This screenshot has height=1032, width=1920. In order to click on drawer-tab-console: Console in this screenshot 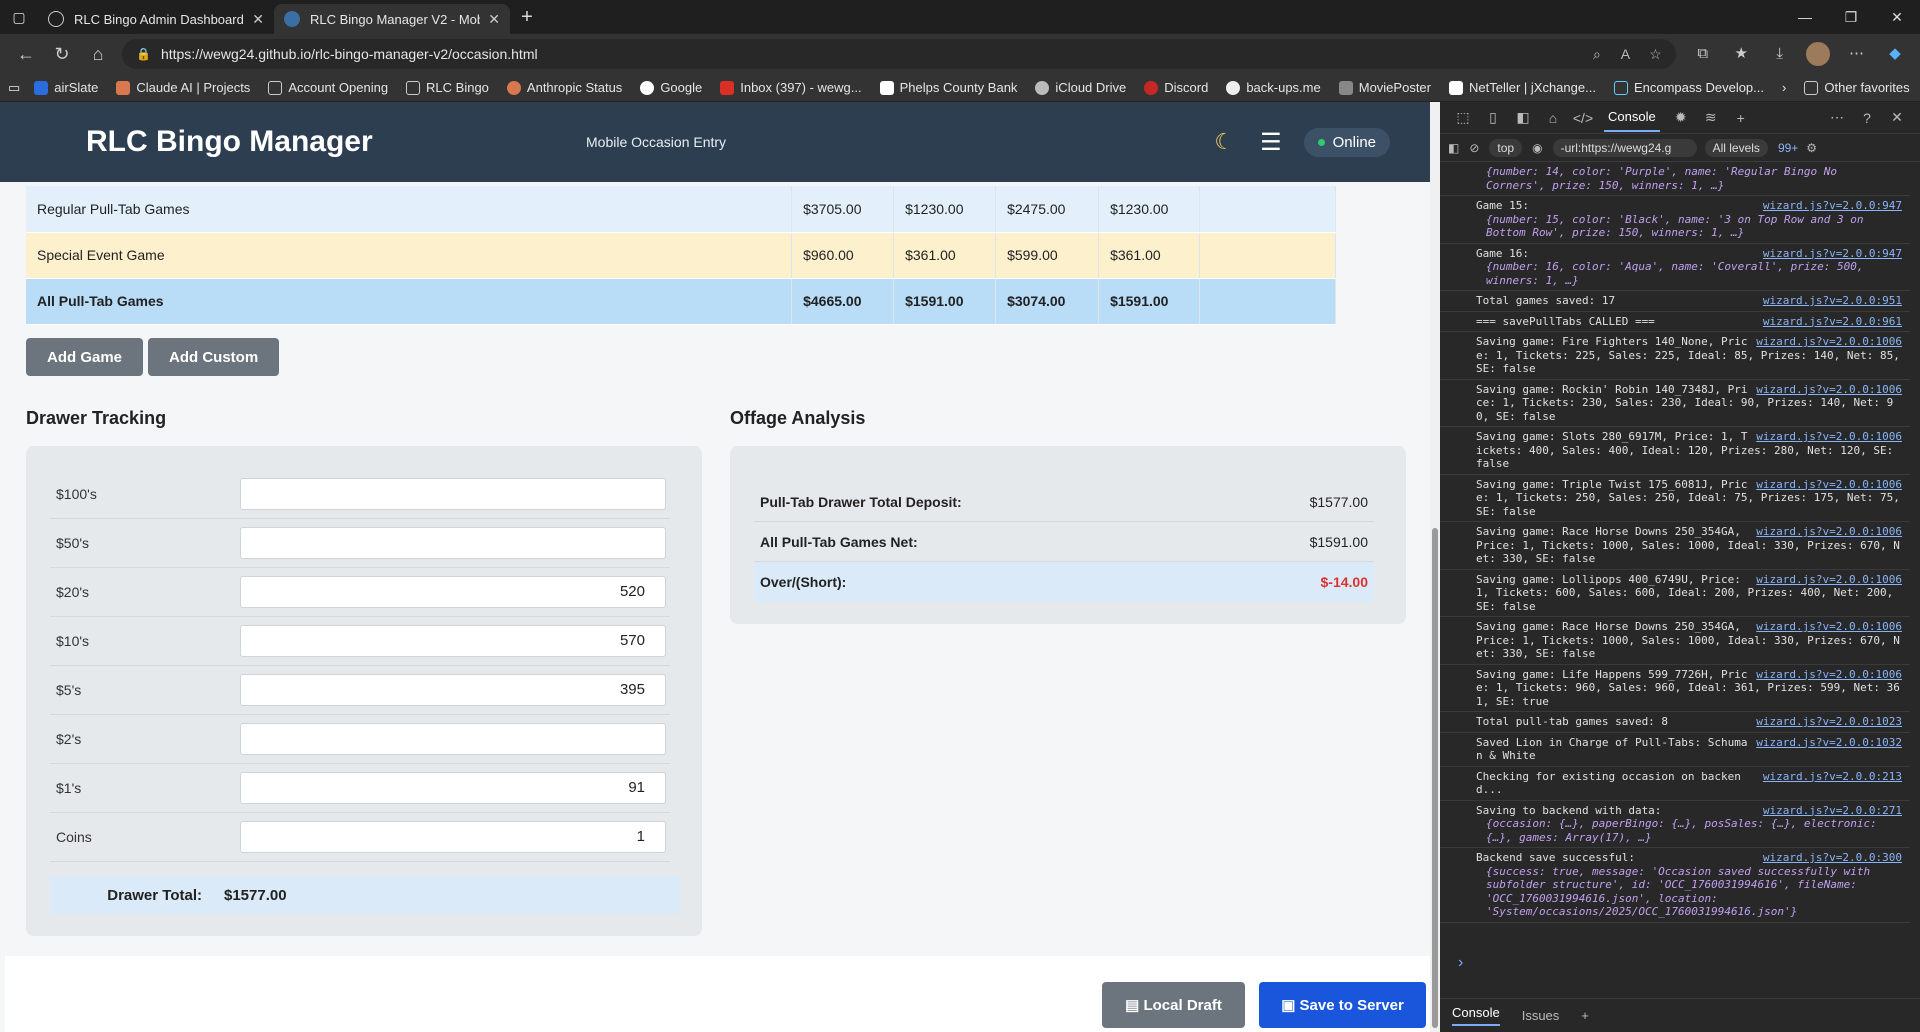, I will do `click(1476, 1015)`.